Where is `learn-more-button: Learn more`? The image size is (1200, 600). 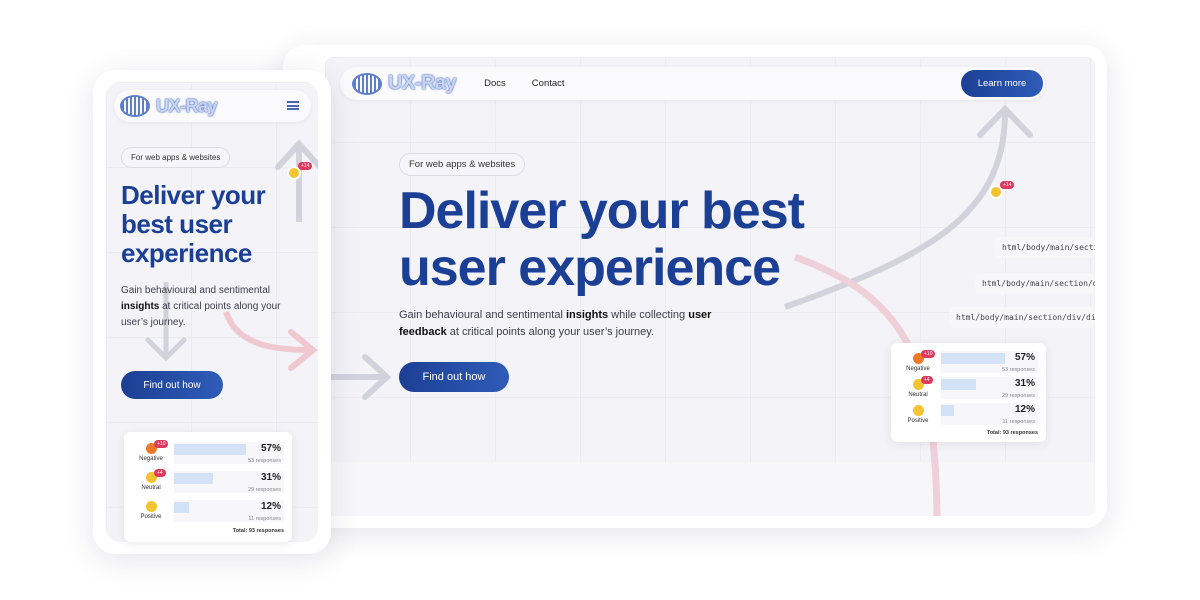
learn-more-button: Learn more is located at coordinates (1002, 83).